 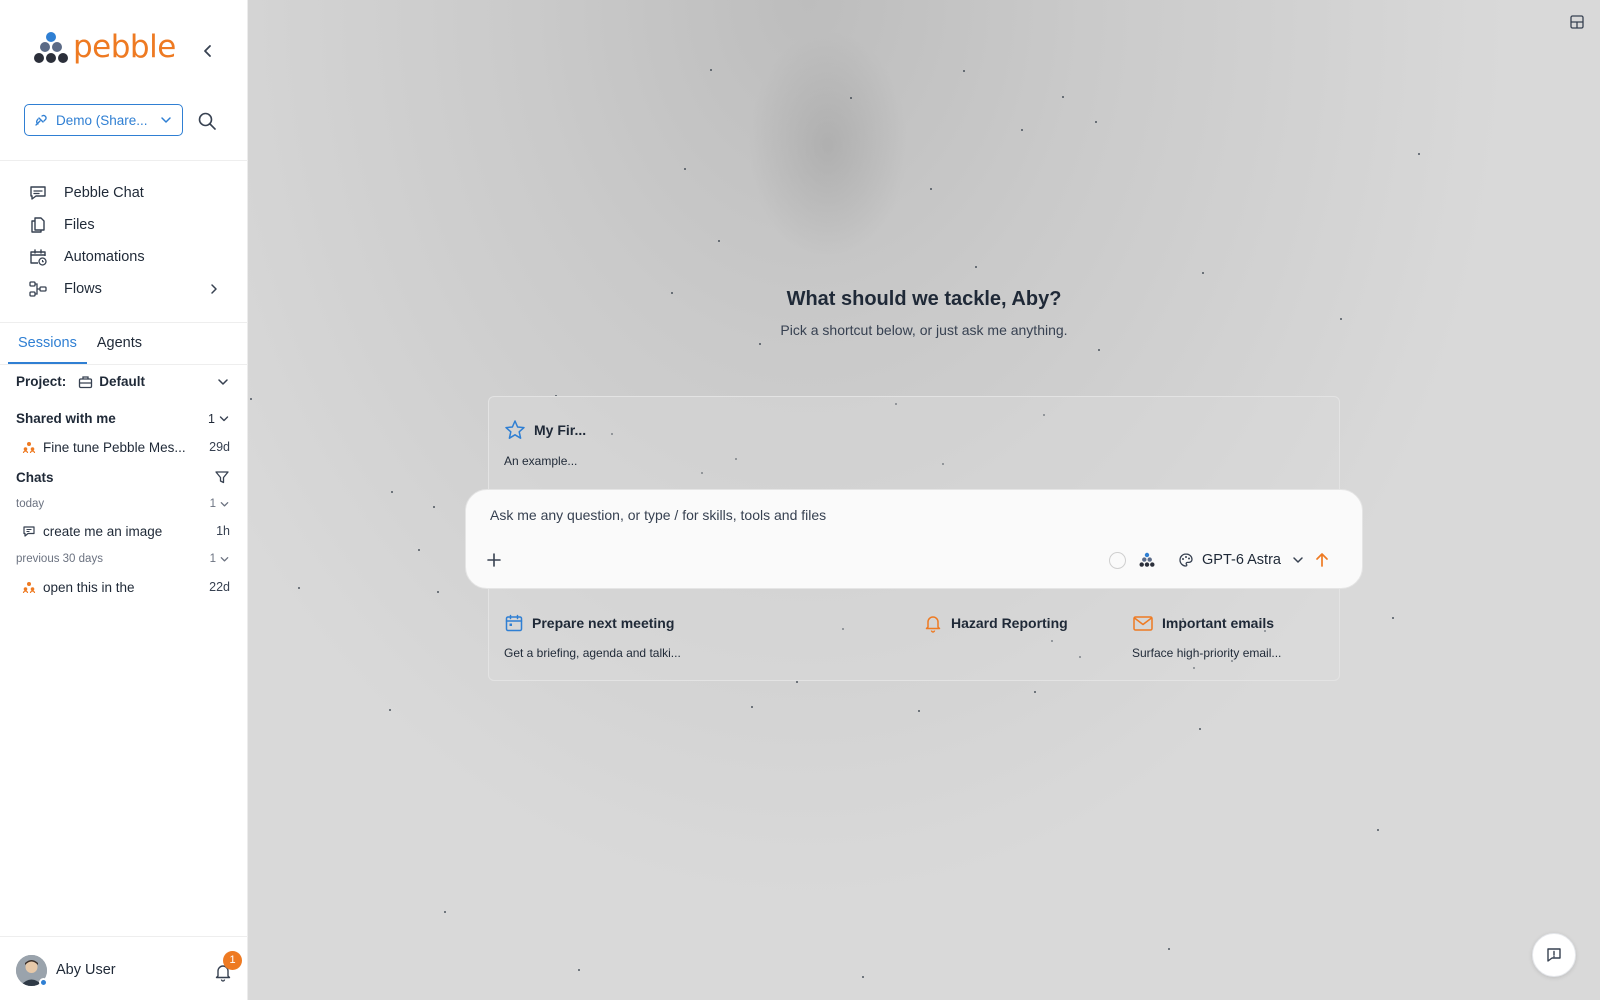 What do you see at coordinates (124, 257) in the screenshot?
I see `nav-item-automations: Automations` at bounding box center [124, 257].